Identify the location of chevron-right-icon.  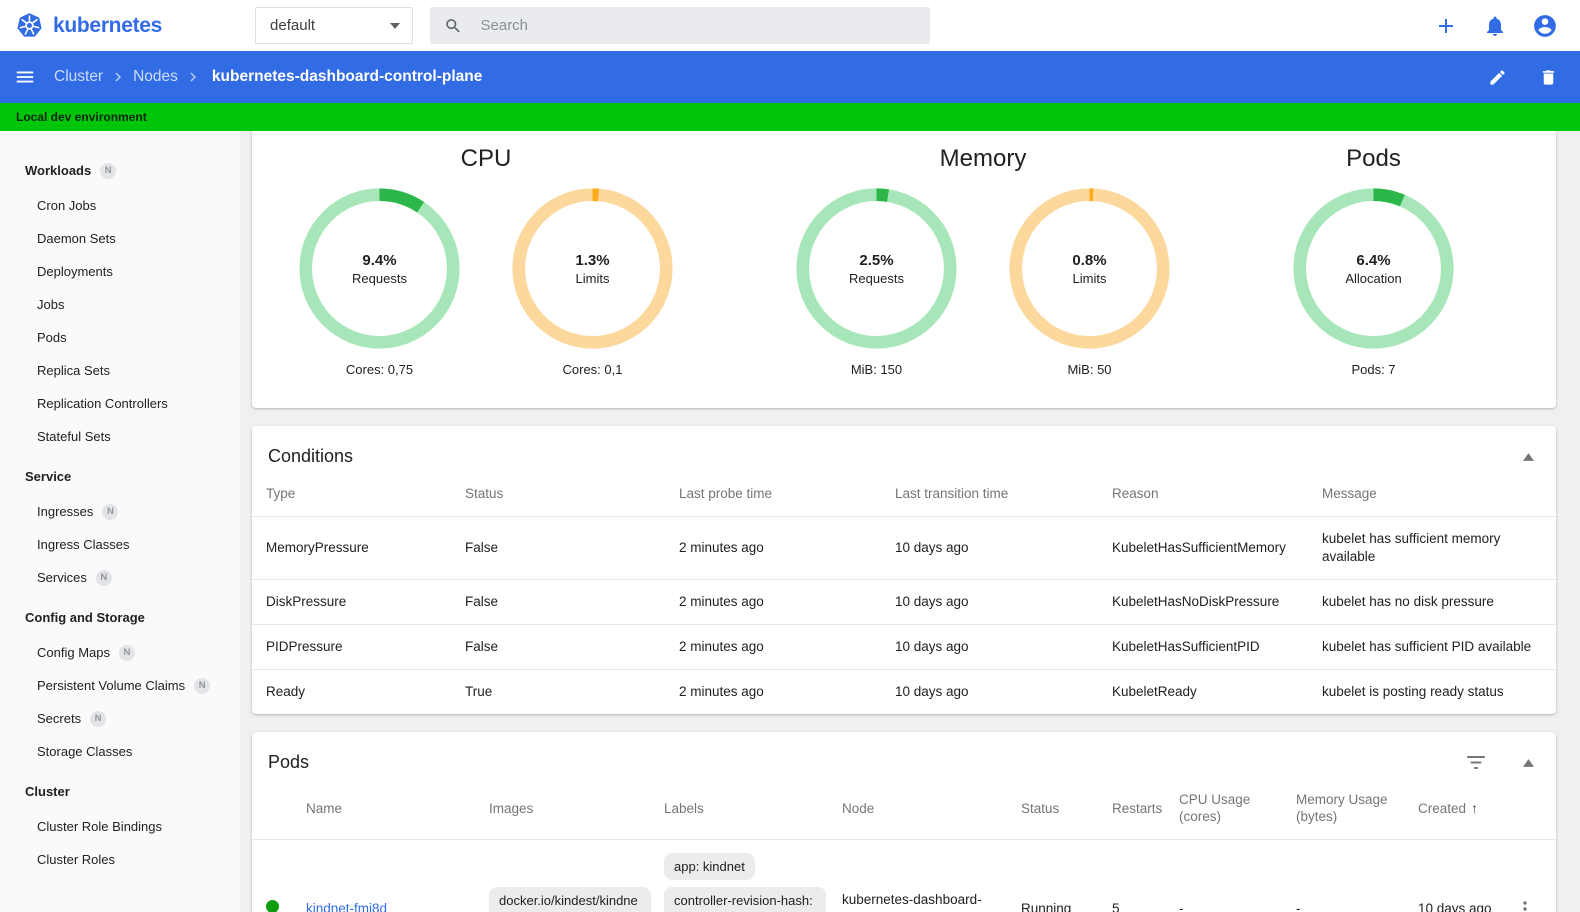
(118, 77).